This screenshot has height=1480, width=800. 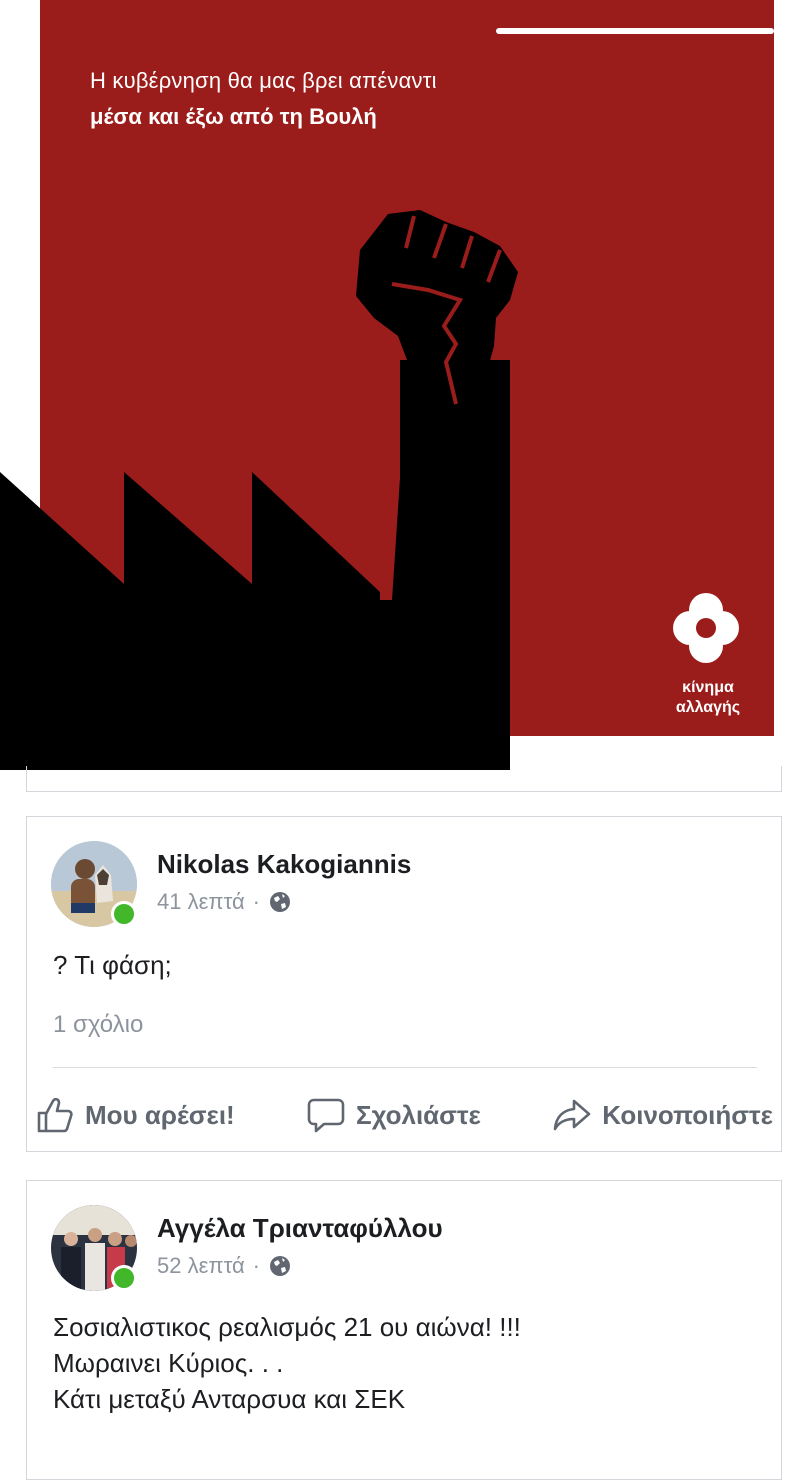 I want to click on like-button: Μου αρέσει!, so click(x=135, y=1115).